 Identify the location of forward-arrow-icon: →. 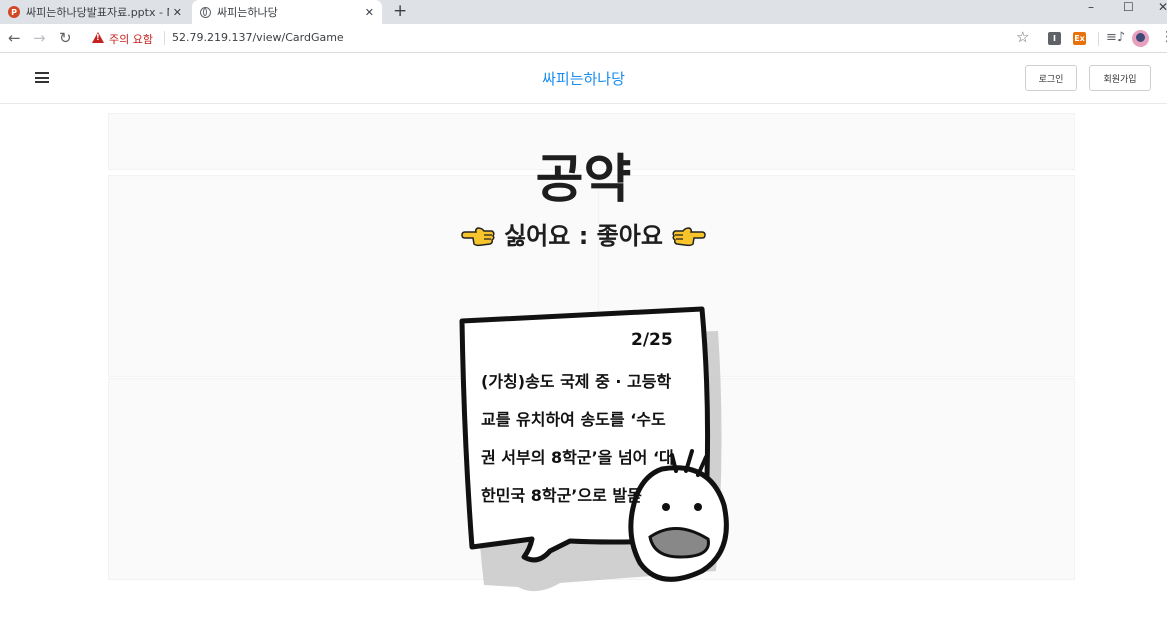
(39, 38).